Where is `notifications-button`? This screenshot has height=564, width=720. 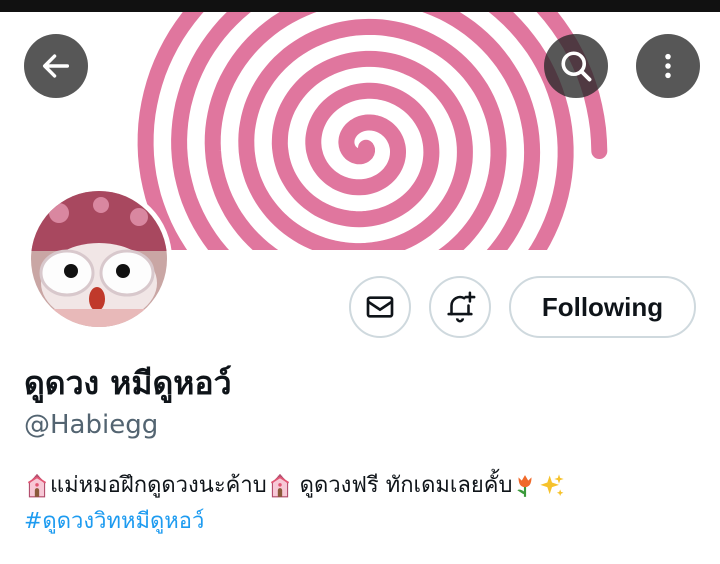
notifications-button is located at coordinates (460, 307).